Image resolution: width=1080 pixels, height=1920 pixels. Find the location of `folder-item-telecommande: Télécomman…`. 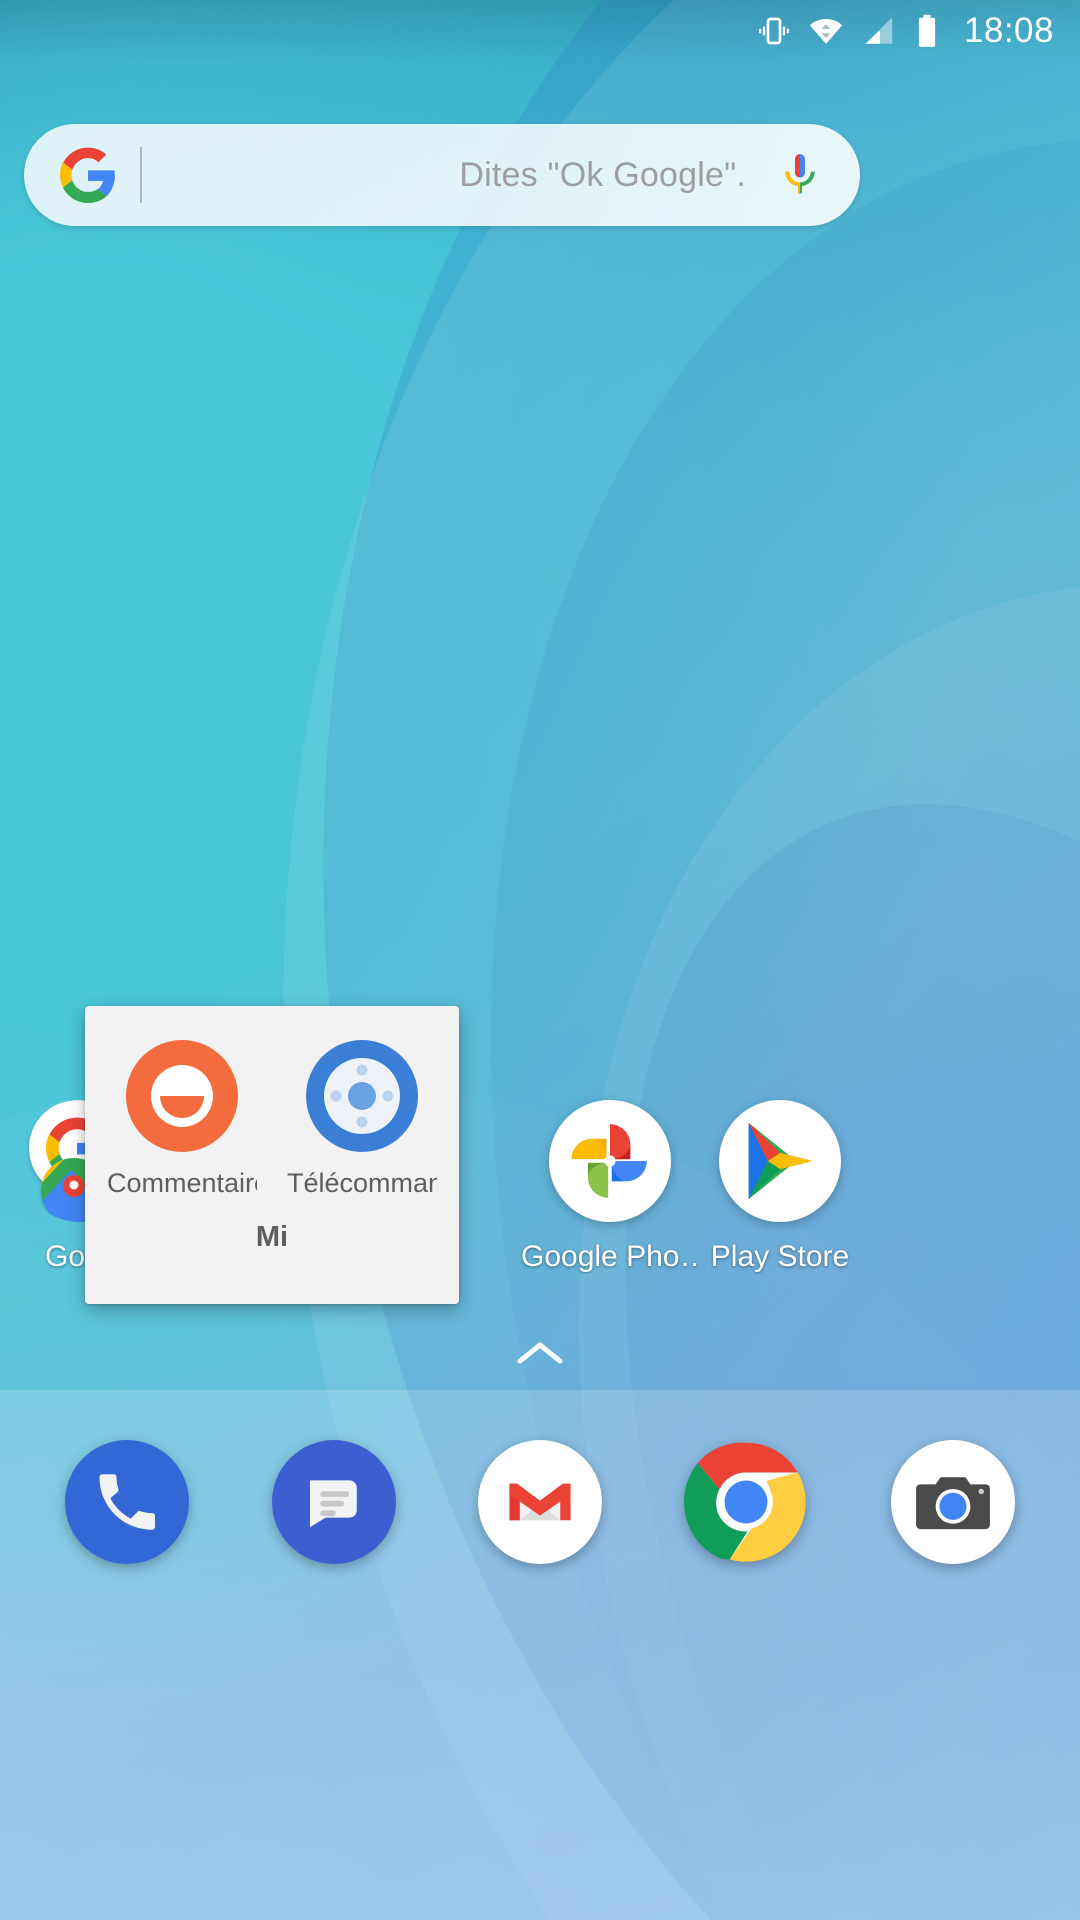

folder-item-telecommande: Télécomman… is located at coordinates (362, 1118).